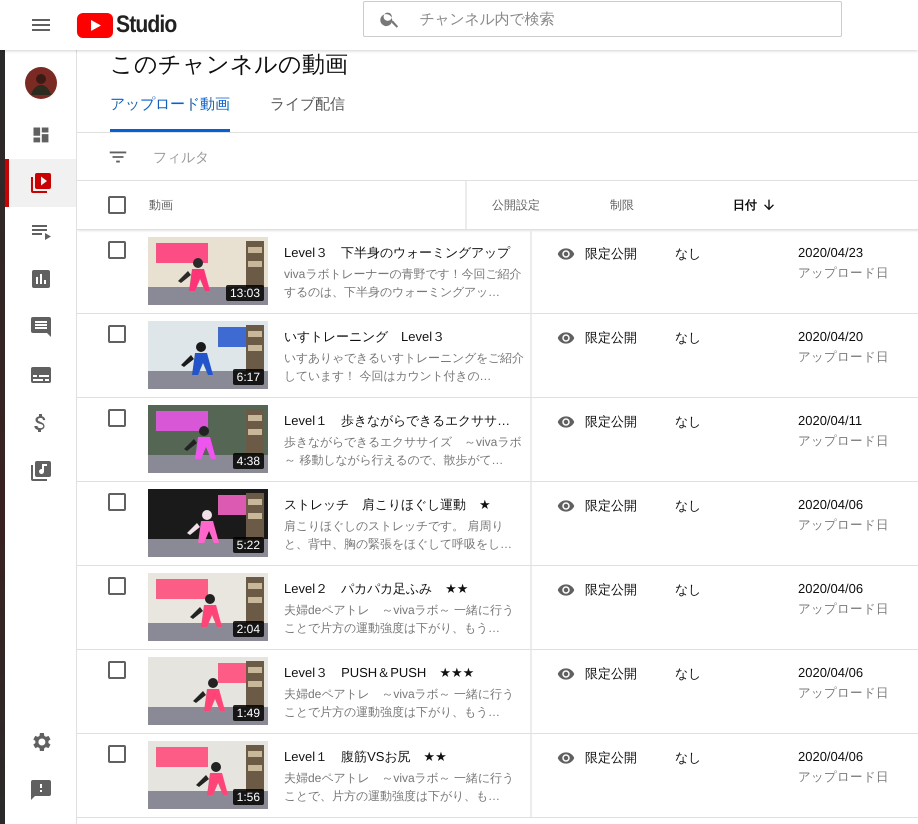  Describe the element at coordinates (745, 205) in the screenshot. I see `column-header: 日付` at that location.